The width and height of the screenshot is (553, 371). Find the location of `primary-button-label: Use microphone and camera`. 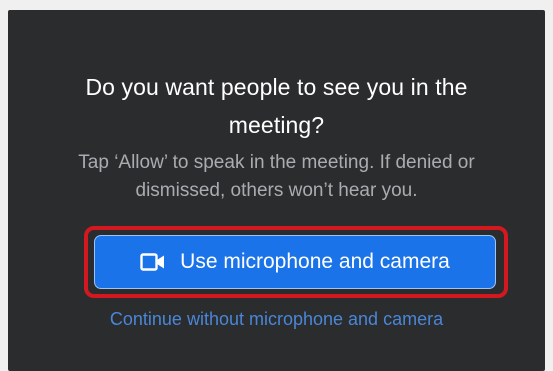

primary-button-label: Use microphone and camera is located at coordinates (315, 261).